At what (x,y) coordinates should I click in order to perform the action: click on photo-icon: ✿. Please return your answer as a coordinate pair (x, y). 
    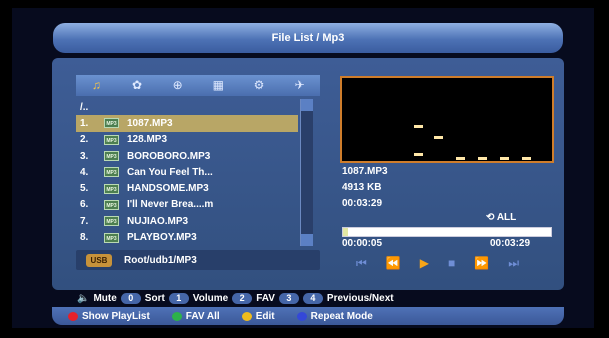
    Looking at the image, I should click on (137, 85).